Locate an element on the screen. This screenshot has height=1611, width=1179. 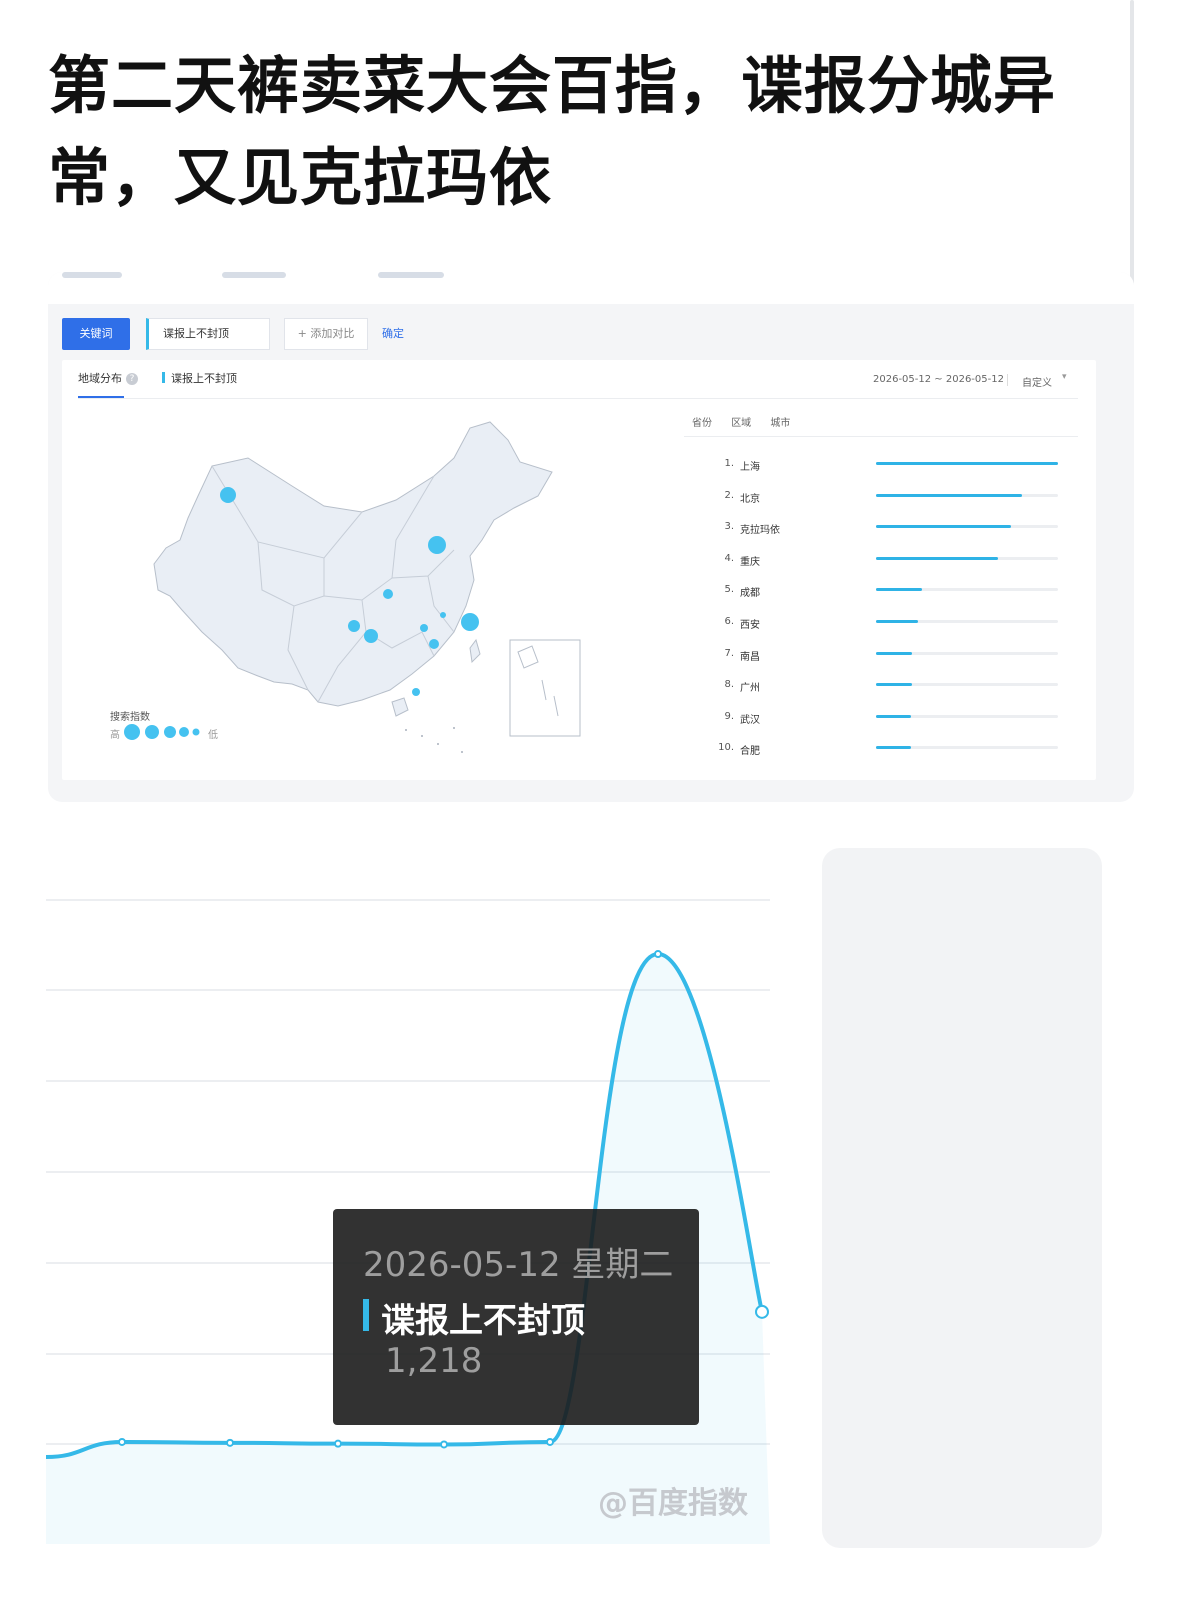
ranking-number: 8. is located at coordinates (729, 685).